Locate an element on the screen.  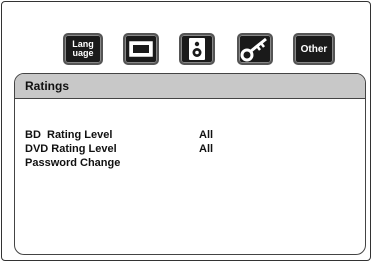
row-label: DVD Rating Level is located at coordinates (71, 149).